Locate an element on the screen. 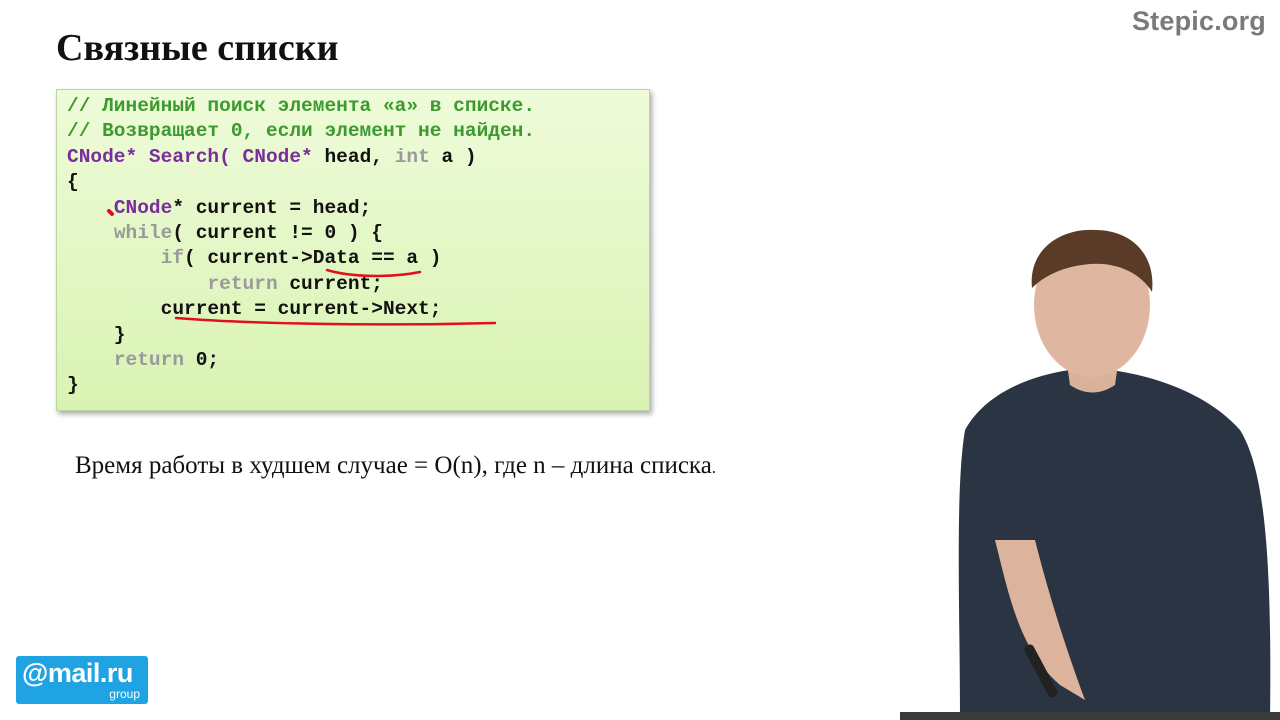 Image resolution: width=1280 pixels, height=720 pixels. code-token: if is located at coordinates (172, 258).